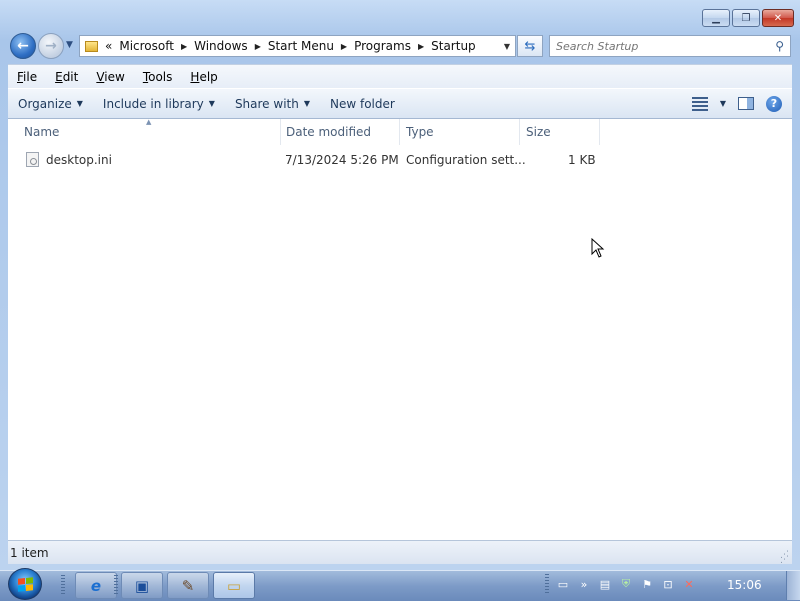 The width and height of the screenshot is (800, 601). What do you see at coordinates (91, 46) in the screenshot?
I see `folder-icon` at bounding box center [91, 46].